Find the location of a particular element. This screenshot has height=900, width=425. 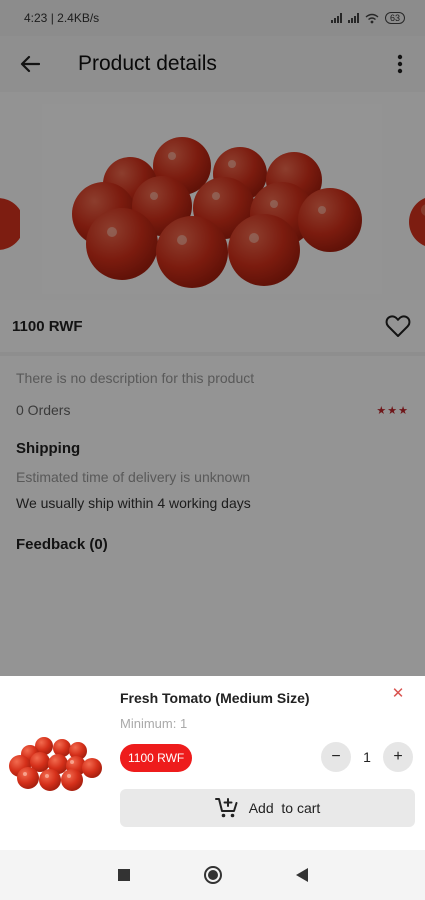

sheet-product-image is located at coordinates (55, 764).